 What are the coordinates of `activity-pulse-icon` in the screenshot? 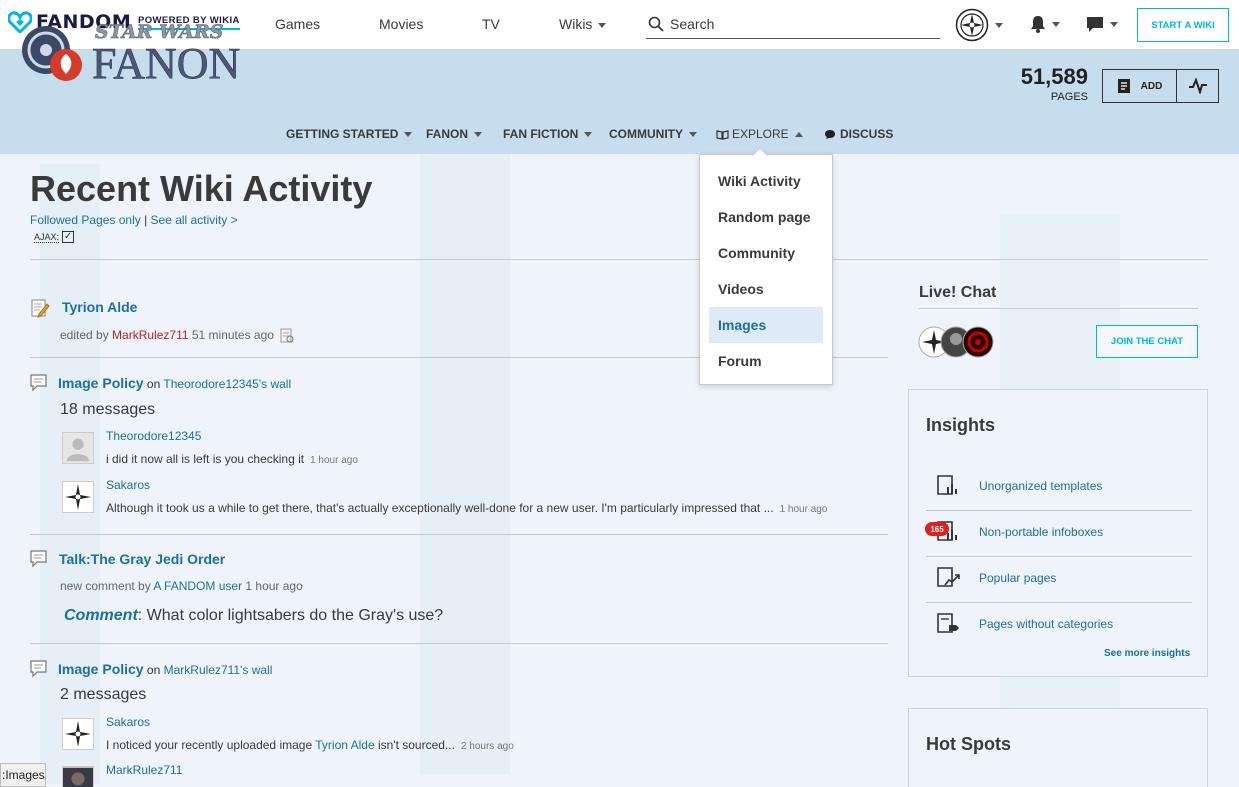 It's located at (1197, 86).